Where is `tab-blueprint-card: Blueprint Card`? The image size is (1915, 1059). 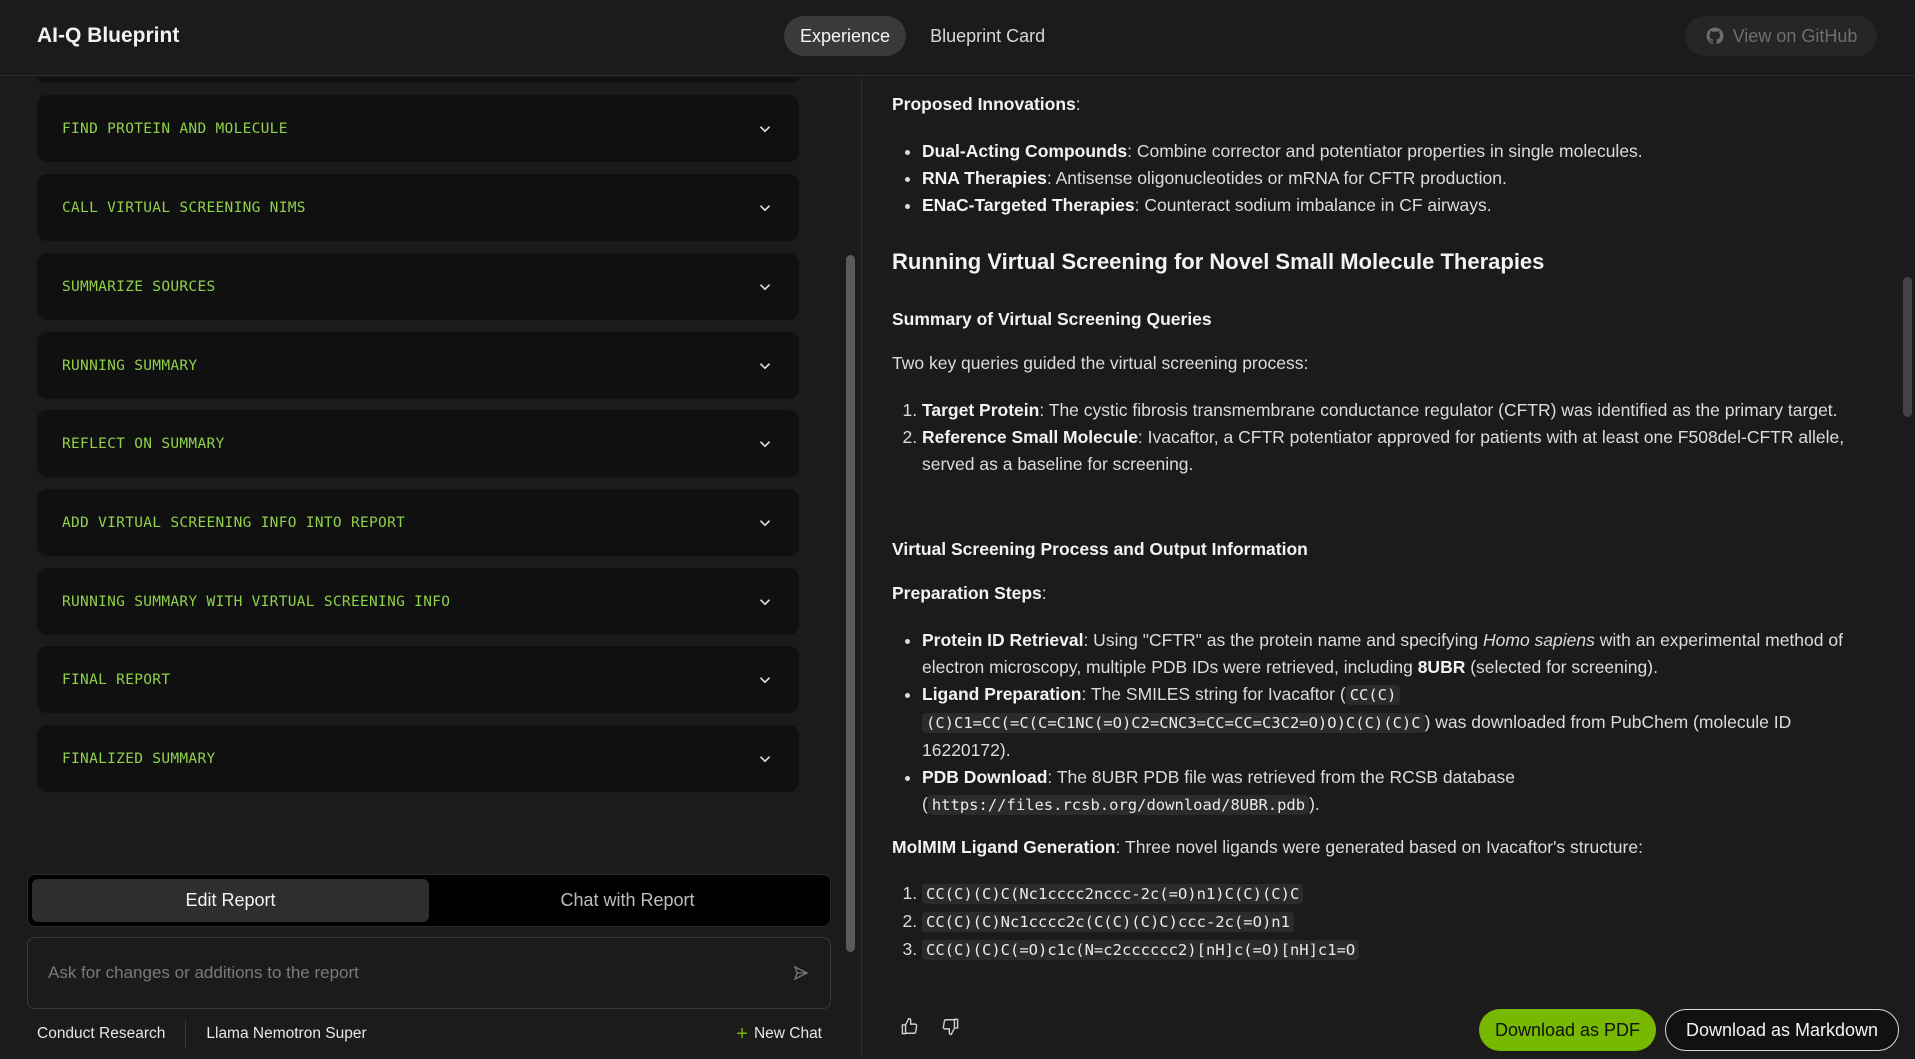 tab-blueprint-card: Blueprint Card is located at coordinates (987, 36).